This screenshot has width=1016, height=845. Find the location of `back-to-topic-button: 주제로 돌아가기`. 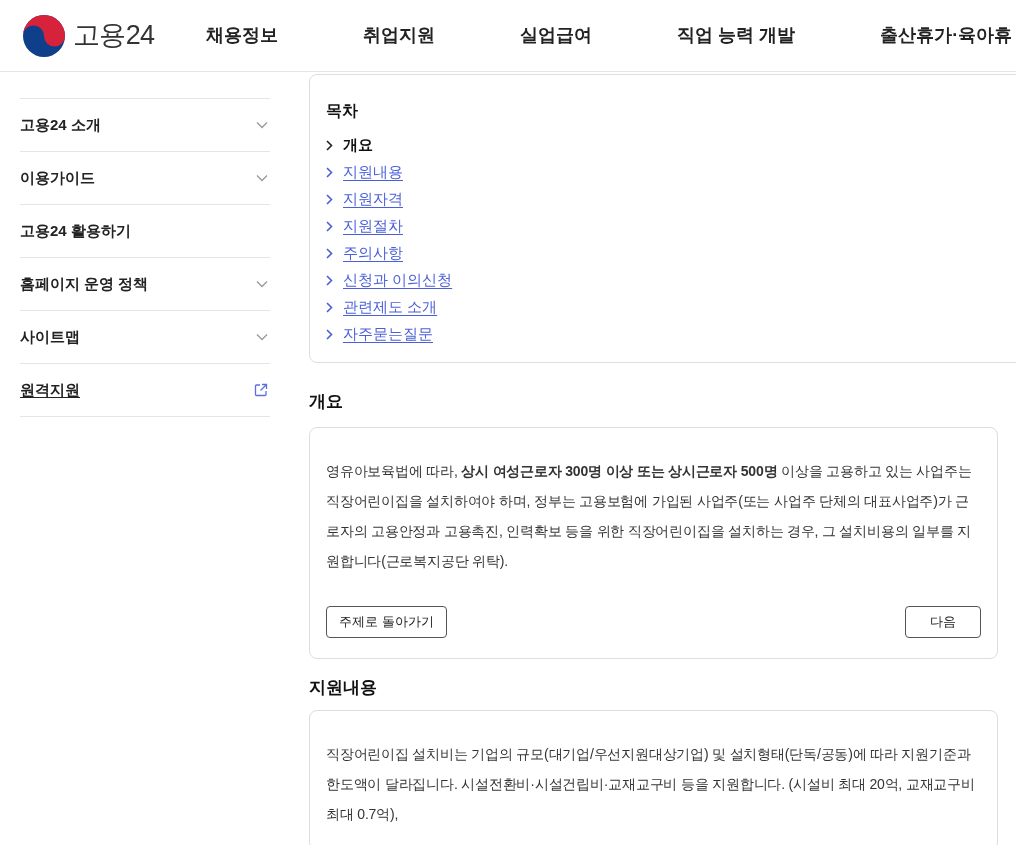

back-to-topic-button: 주제로 돌아가기 is located at coordinates (386, 621).